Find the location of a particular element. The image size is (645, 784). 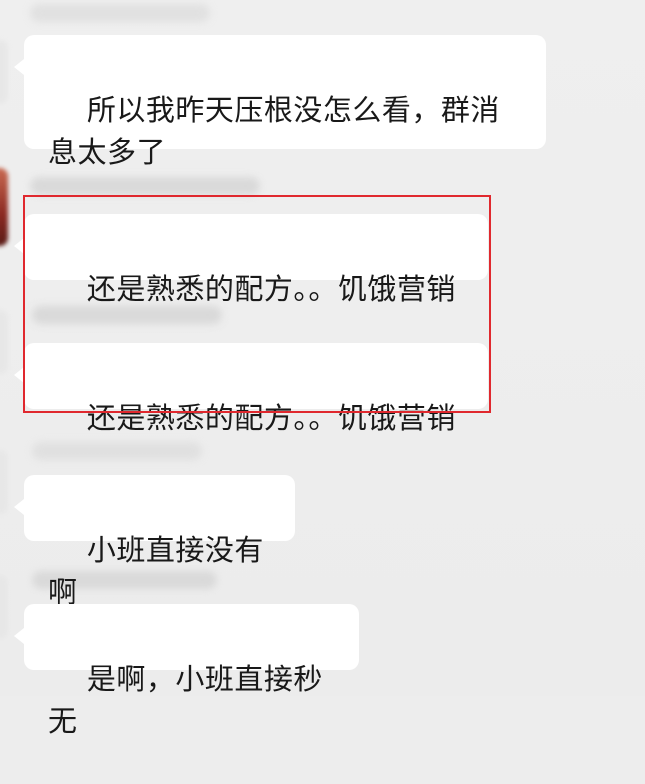

message-bubble: 小班直接没有啊 is located at coordinates (154, 542).